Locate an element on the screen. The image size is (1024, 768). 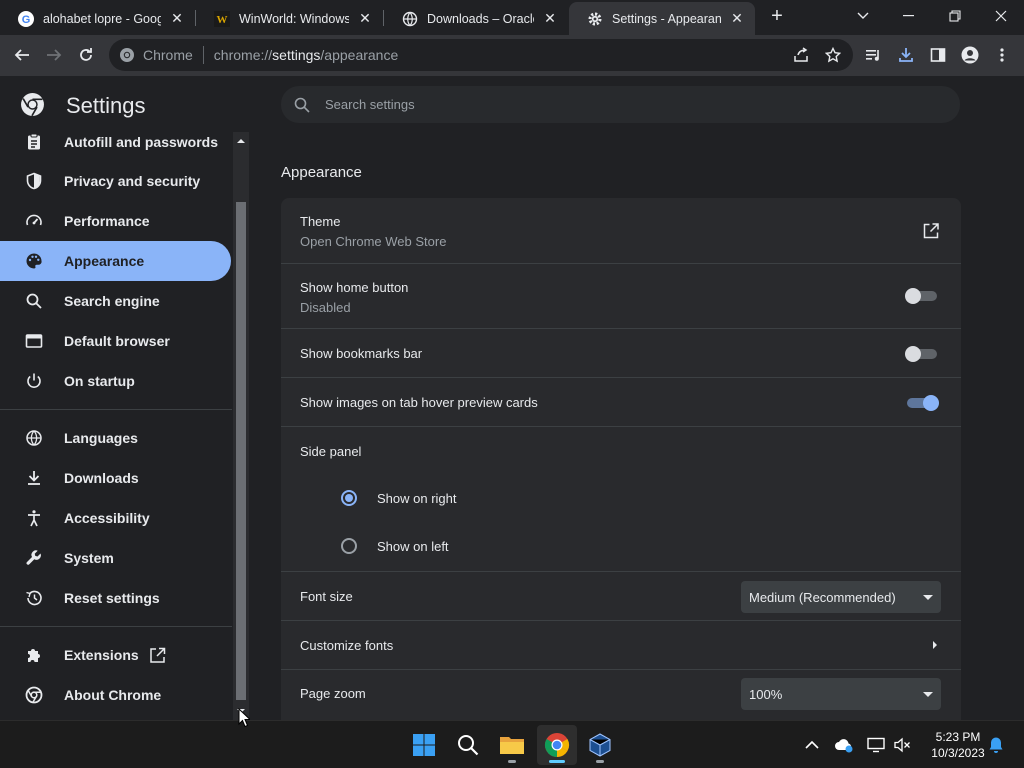
power-icon is located at coordinates (34, 381).